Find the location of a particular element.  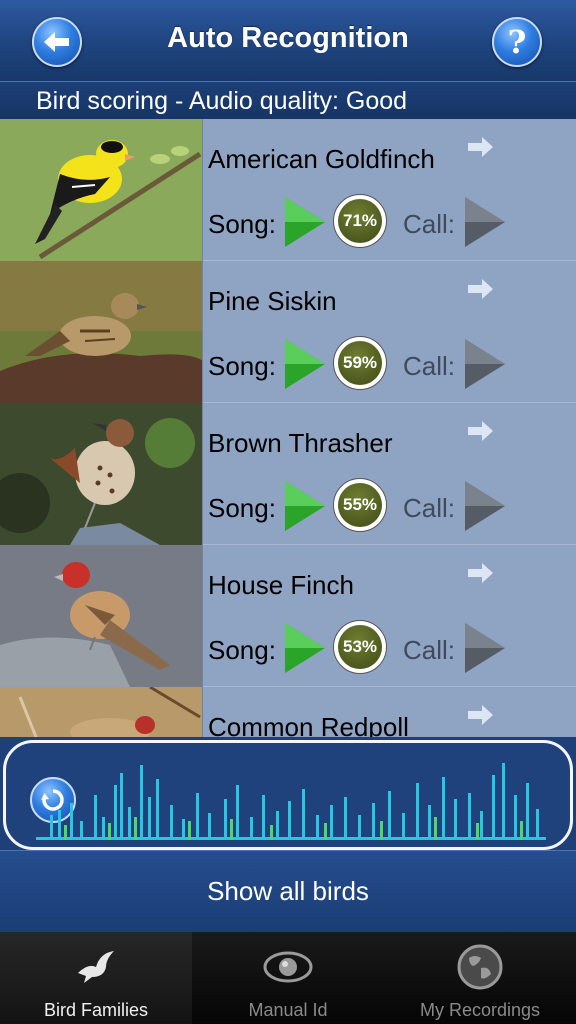

bird-name: American Goldfinch is located at coordinates (321, 159).